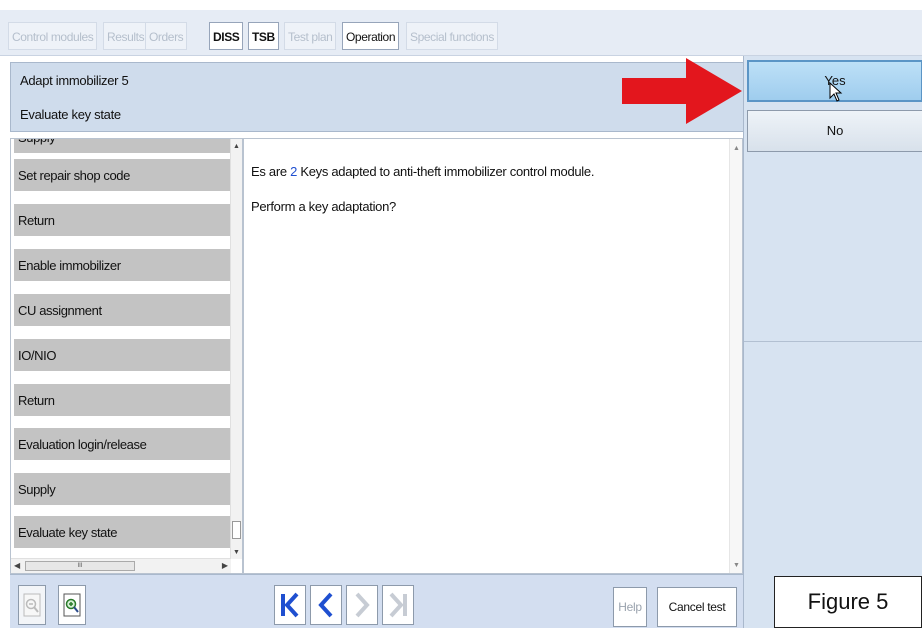  I want to click on first-step-button, so click(290, 605).